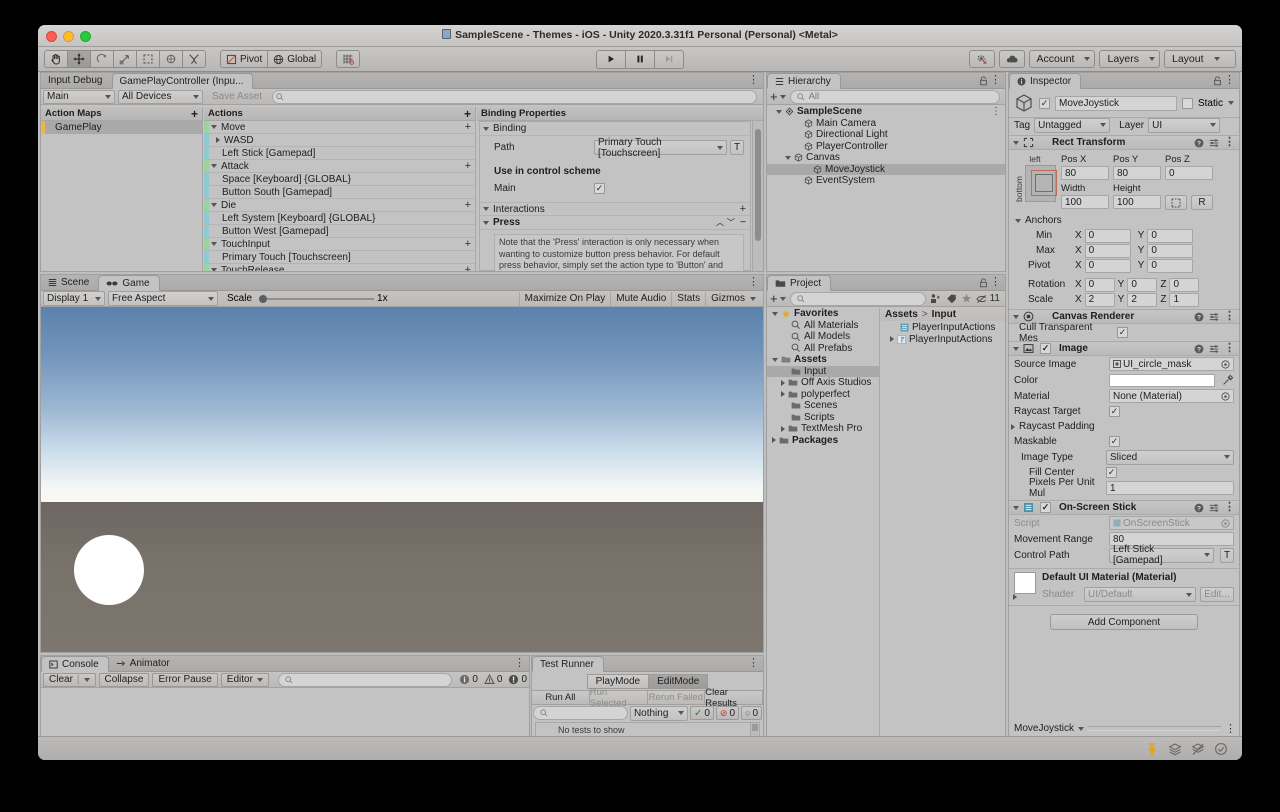 The image size is (1280, 812). Describe the element at coordinates (751, 713) in the screenshot. I see `skip-counter: ○ 0` at that location.